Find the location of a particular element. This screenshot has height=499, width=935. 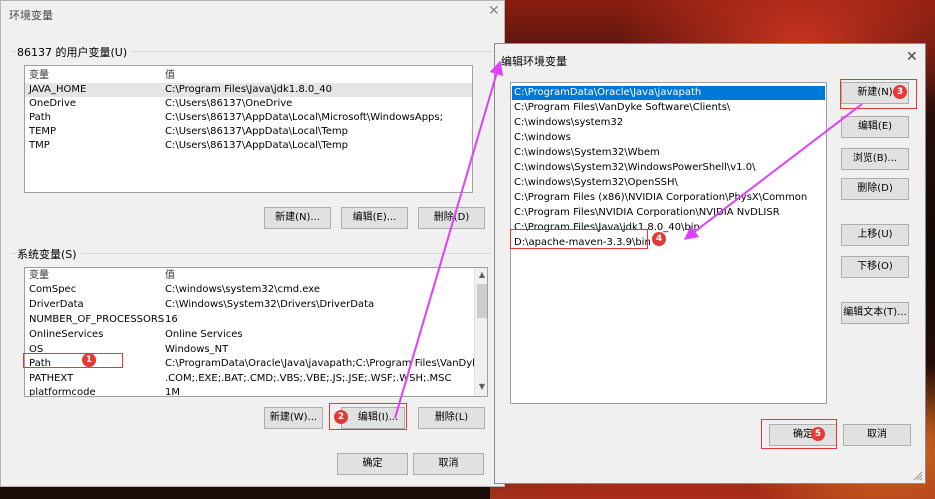

arrow-to-edit-dialog is located at coordinates (449, 239).